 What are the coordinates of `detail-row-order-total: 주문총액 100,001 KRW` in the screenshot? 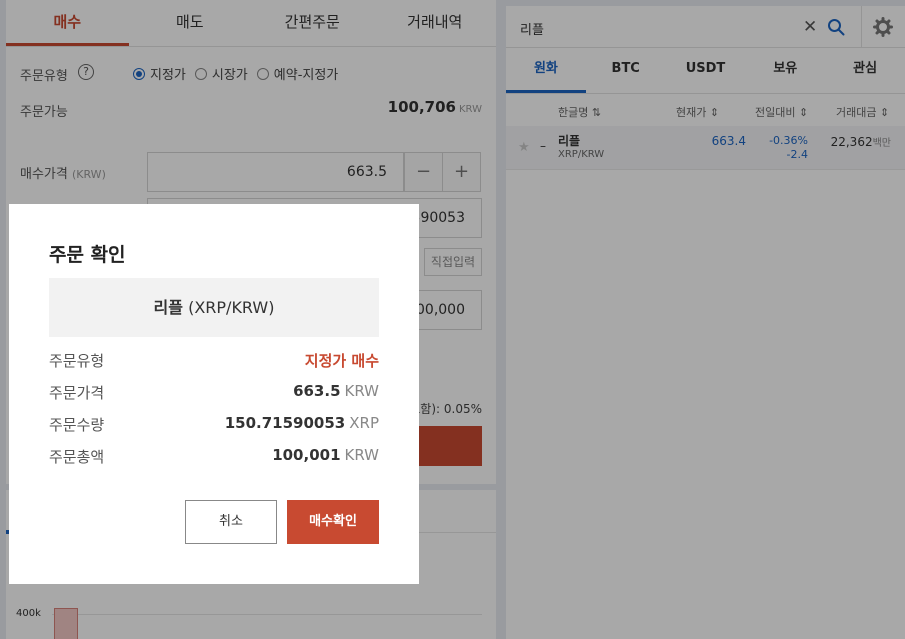 It's located at (214, 457).